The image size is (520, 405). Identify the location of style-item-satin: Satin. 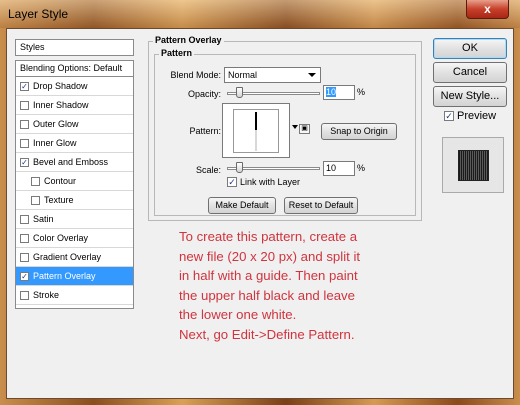
(74, 219).